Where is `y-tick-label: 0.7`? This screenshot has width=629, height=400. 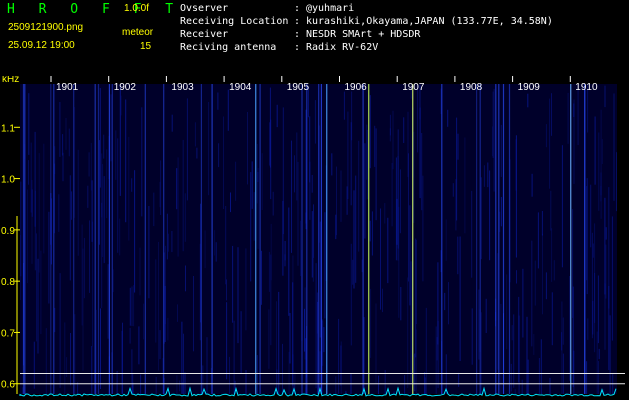 y-tick-label: 0.7 is located at coordinates (8, 333).